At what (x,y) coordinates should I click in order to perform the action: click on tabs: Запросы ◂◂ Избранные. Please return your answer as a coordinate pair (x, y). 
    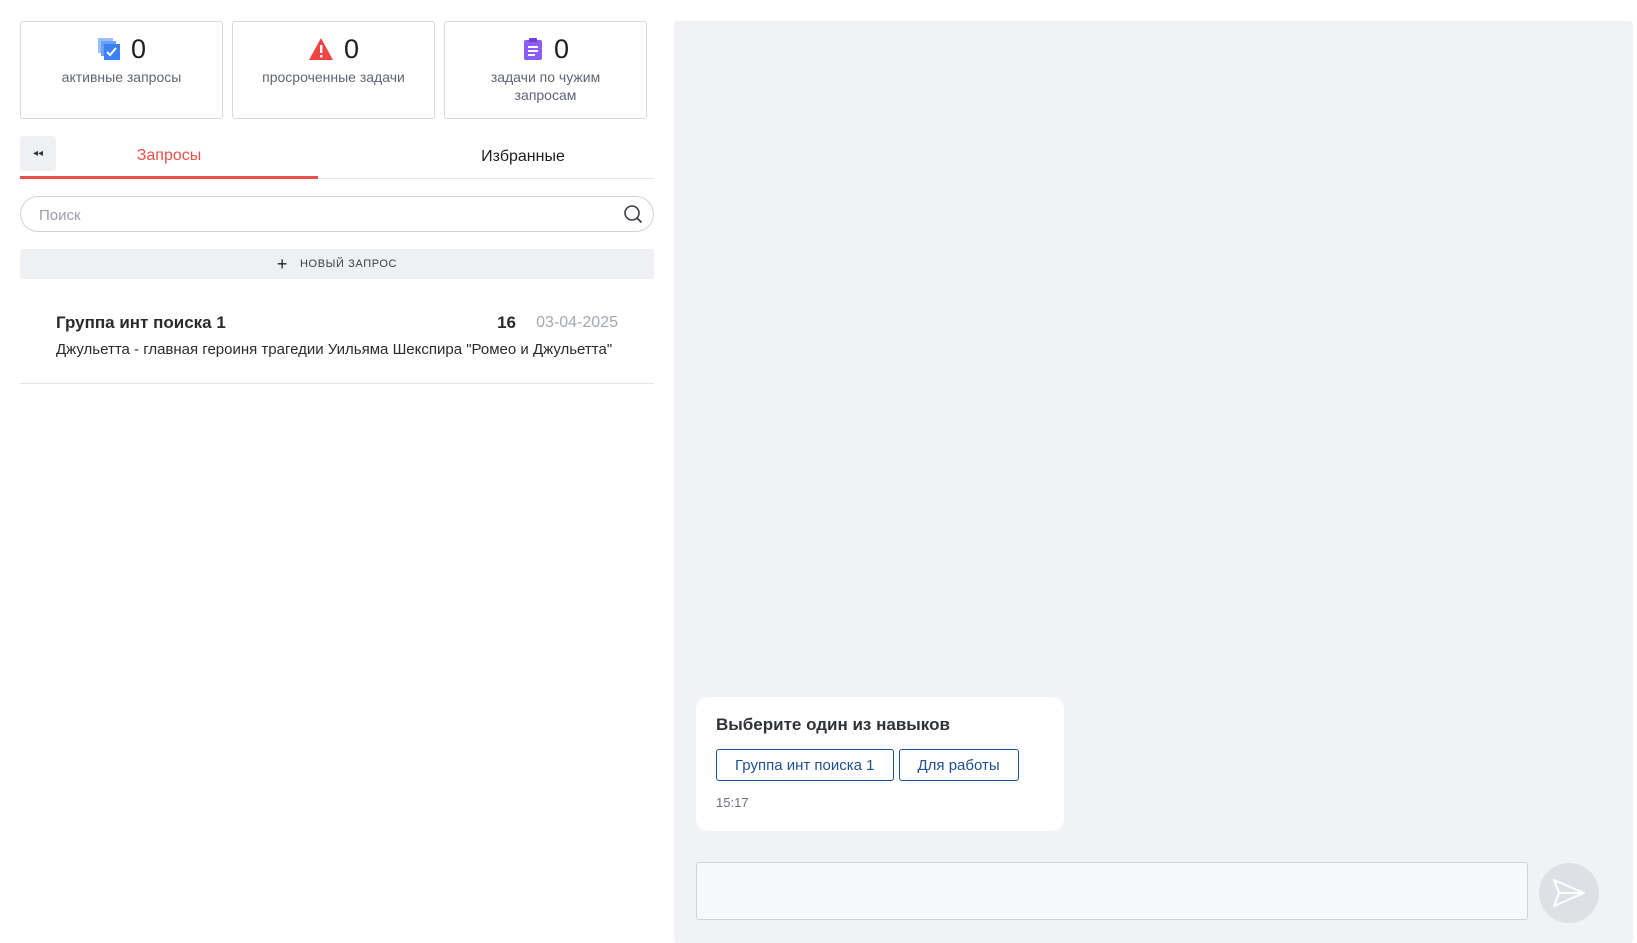
    Looking at the image, I should click on (337, 157).